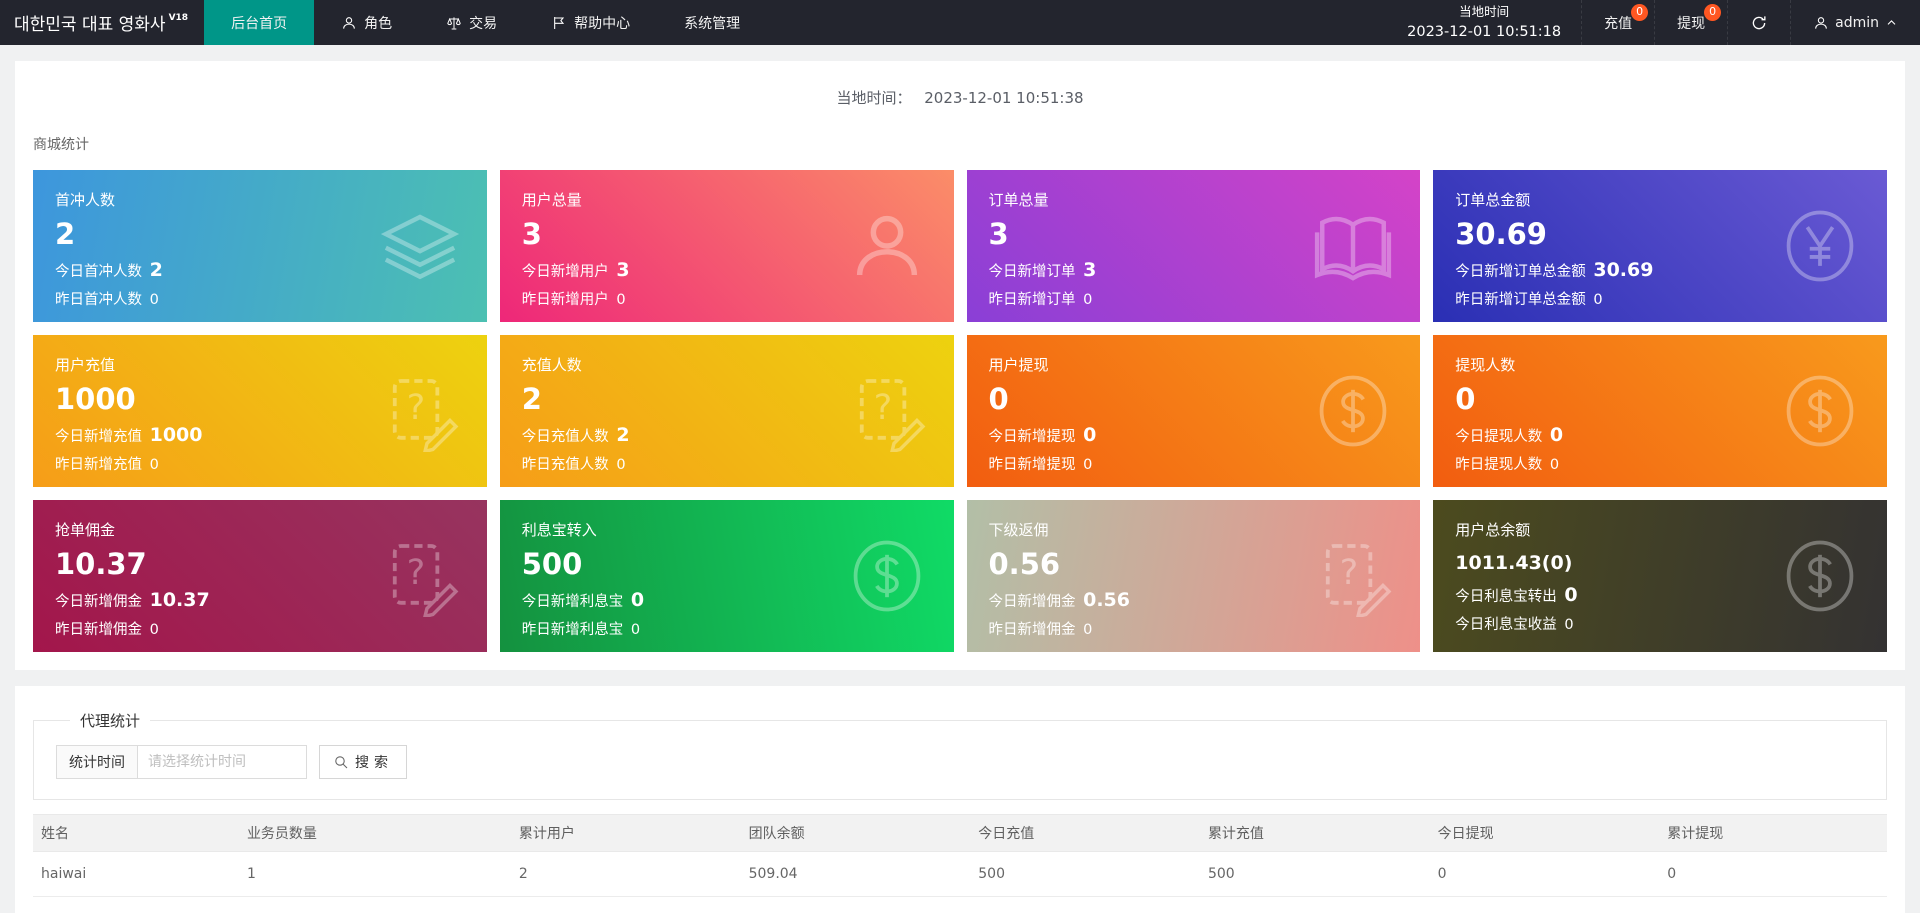 This screenshot has width=1920, height=913. Describe the element at coordinates (1004, 98) in the screenshot. I see `page-time-value: 2023-12-01 10:51:38` at that location.